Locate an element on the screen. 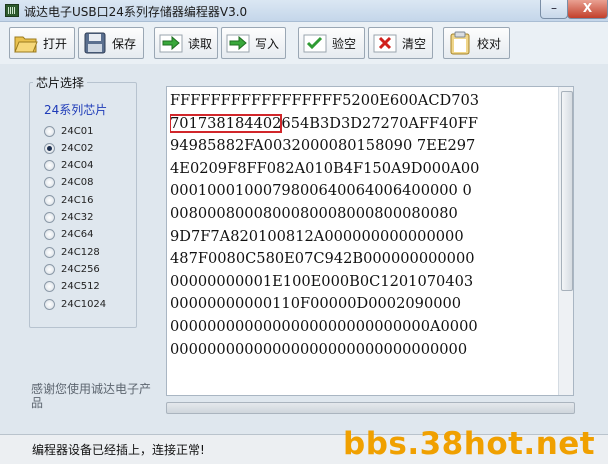  read-button: 读取 is located at coordinates (186, 43).